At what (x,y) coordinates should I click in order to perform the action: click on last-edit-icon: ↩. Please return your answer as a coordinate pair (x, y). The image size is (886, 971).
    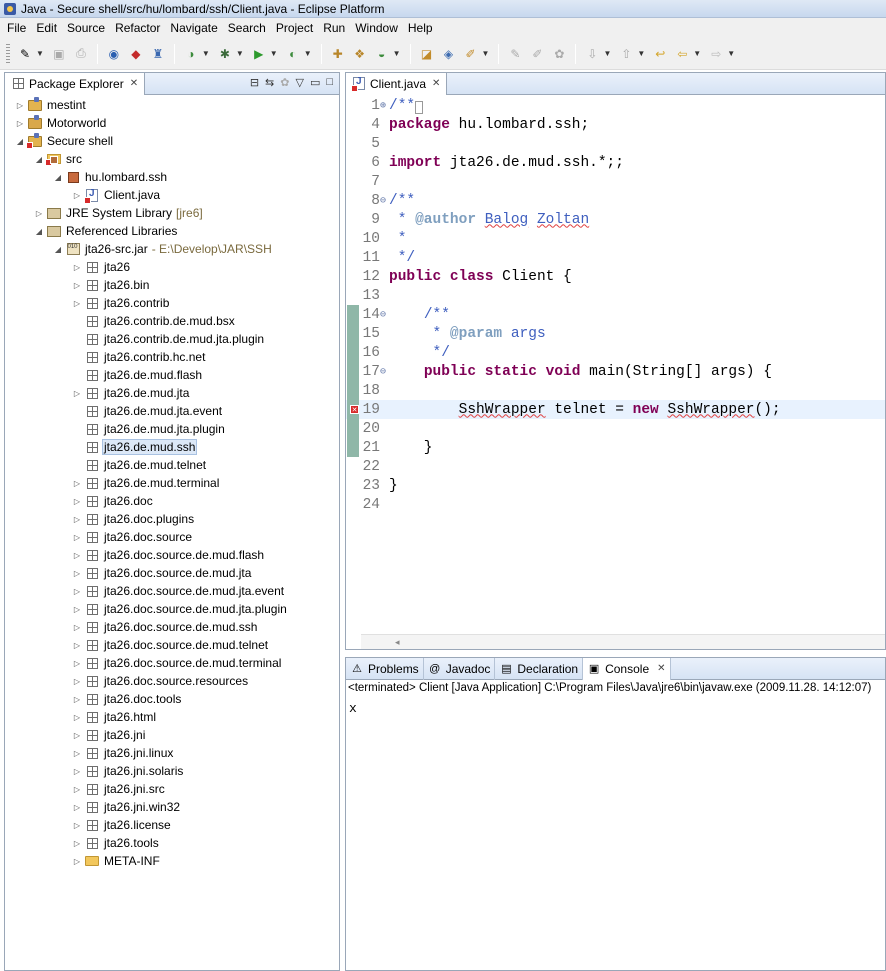
    Looking at the image, I should click on (660, 54).